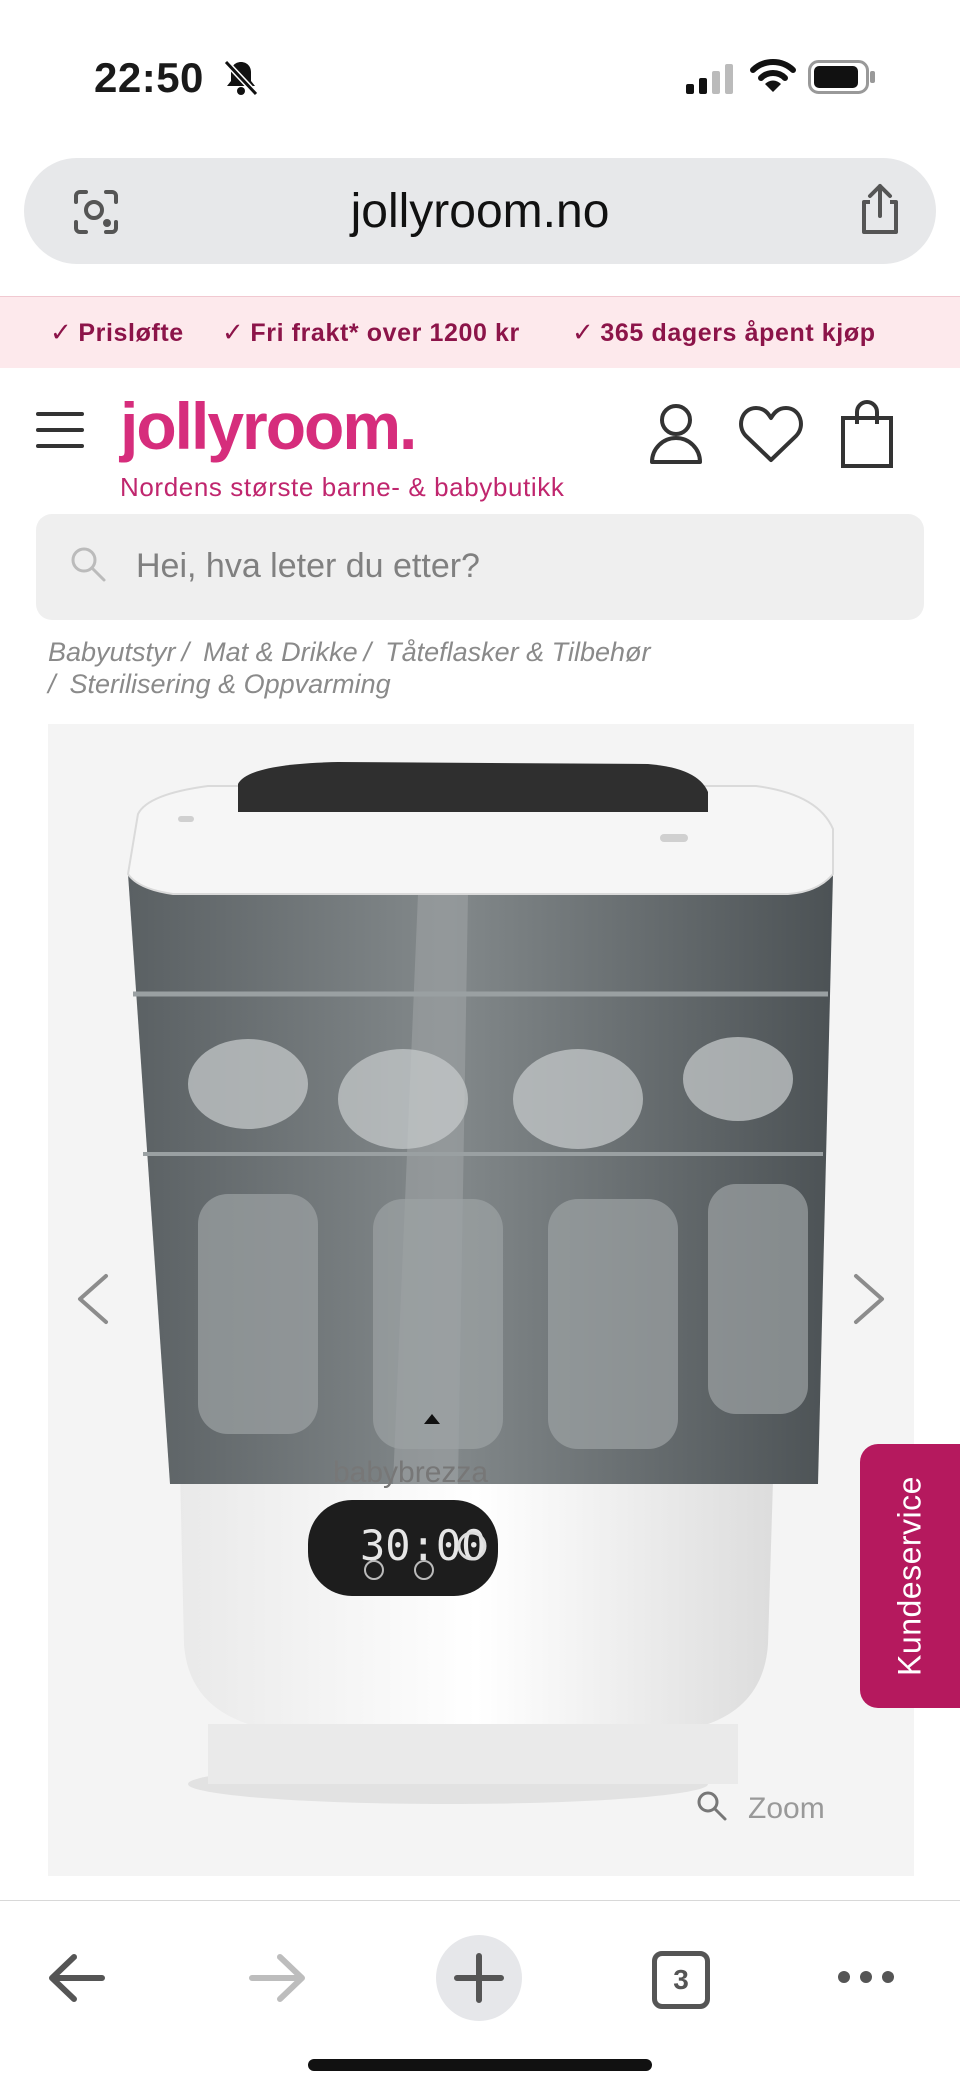  Describe the element at coordinates (517, 652) in the screenshot. I see `breadcrumb-item: Tåteflasker & Tilbehør` at that location.